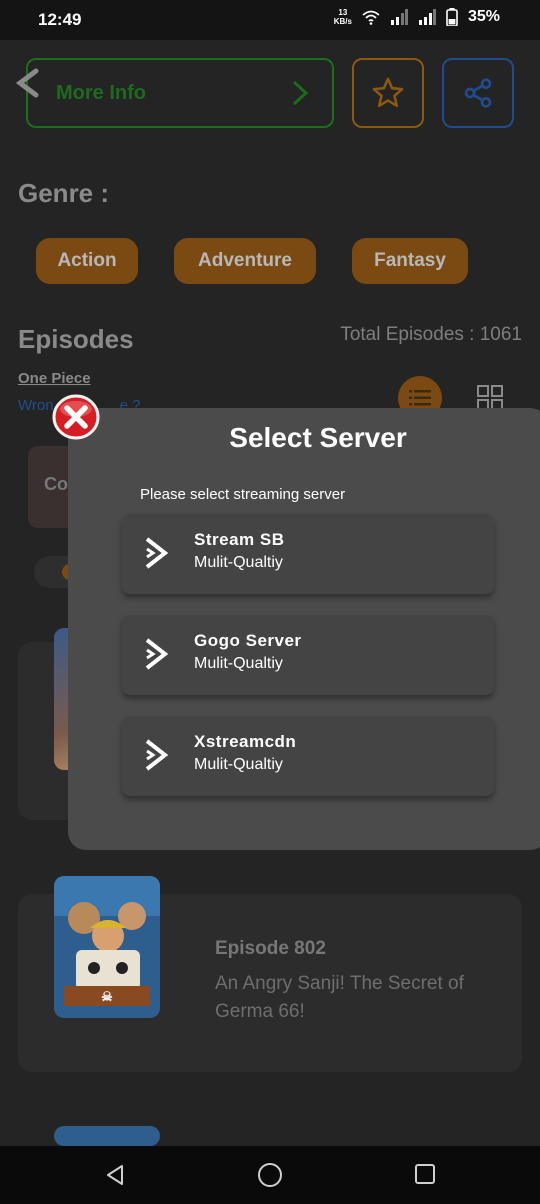 This screenshot has width=540, height=1204. I want to click on favorite-button, so click(388, 93).